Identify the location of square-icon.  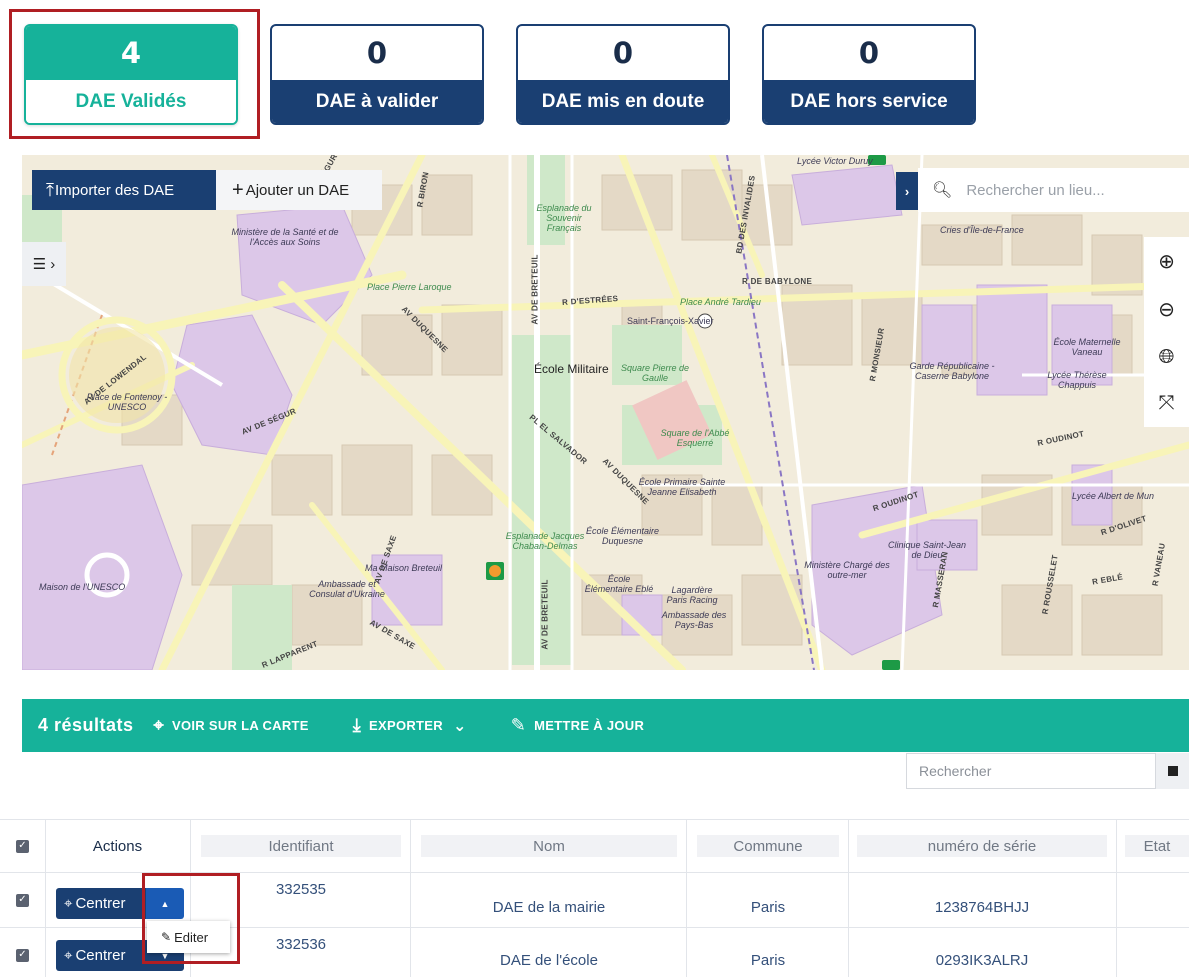
(1172, 771).